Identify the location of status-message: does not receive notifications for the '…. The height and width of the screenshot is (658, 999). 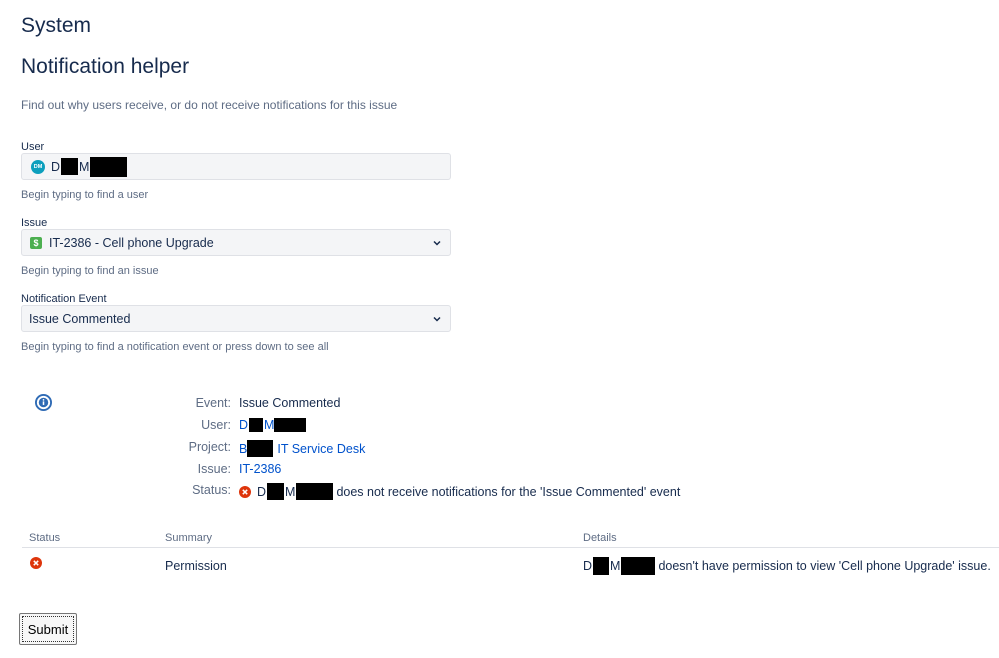
(508, 491).